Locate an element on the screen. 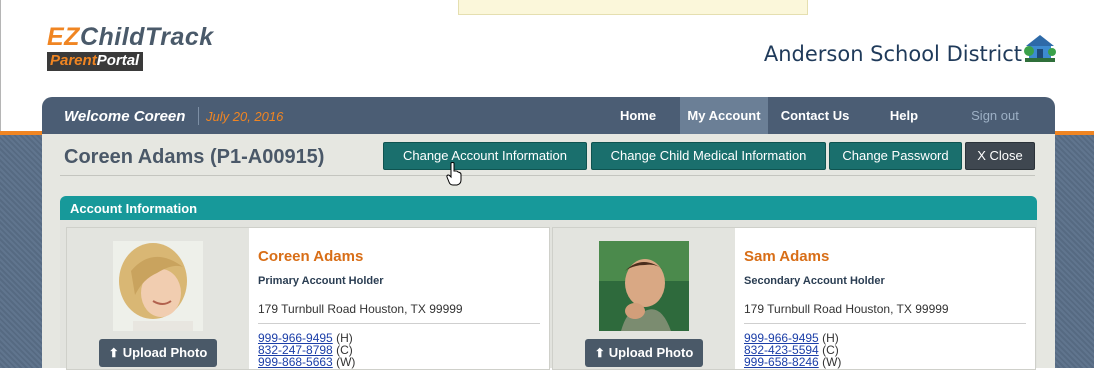  page-title: Coreen Adams (P1-A00915) is located at coordinates (194, 157).